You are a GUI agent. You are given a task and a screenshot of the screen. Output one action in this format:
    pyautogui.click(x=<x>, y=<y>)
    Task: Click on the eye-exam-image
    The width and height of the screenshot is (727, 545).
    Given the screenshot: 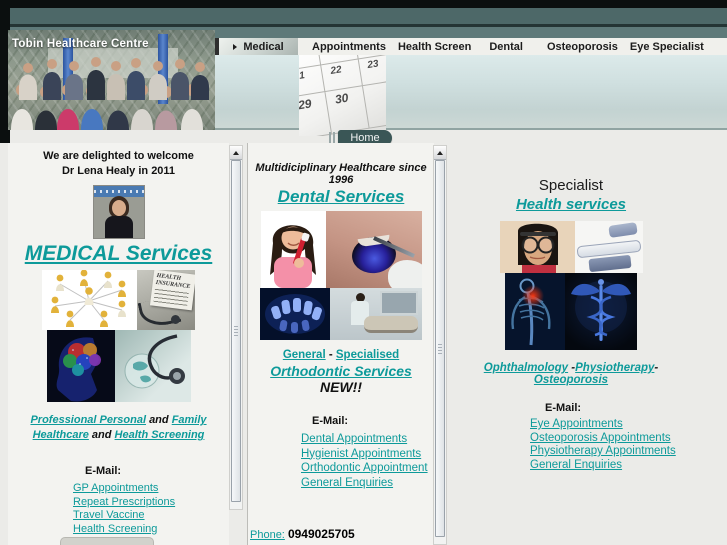 What is the action you would take?
    pyautogui.click(x=537, y=247)
    